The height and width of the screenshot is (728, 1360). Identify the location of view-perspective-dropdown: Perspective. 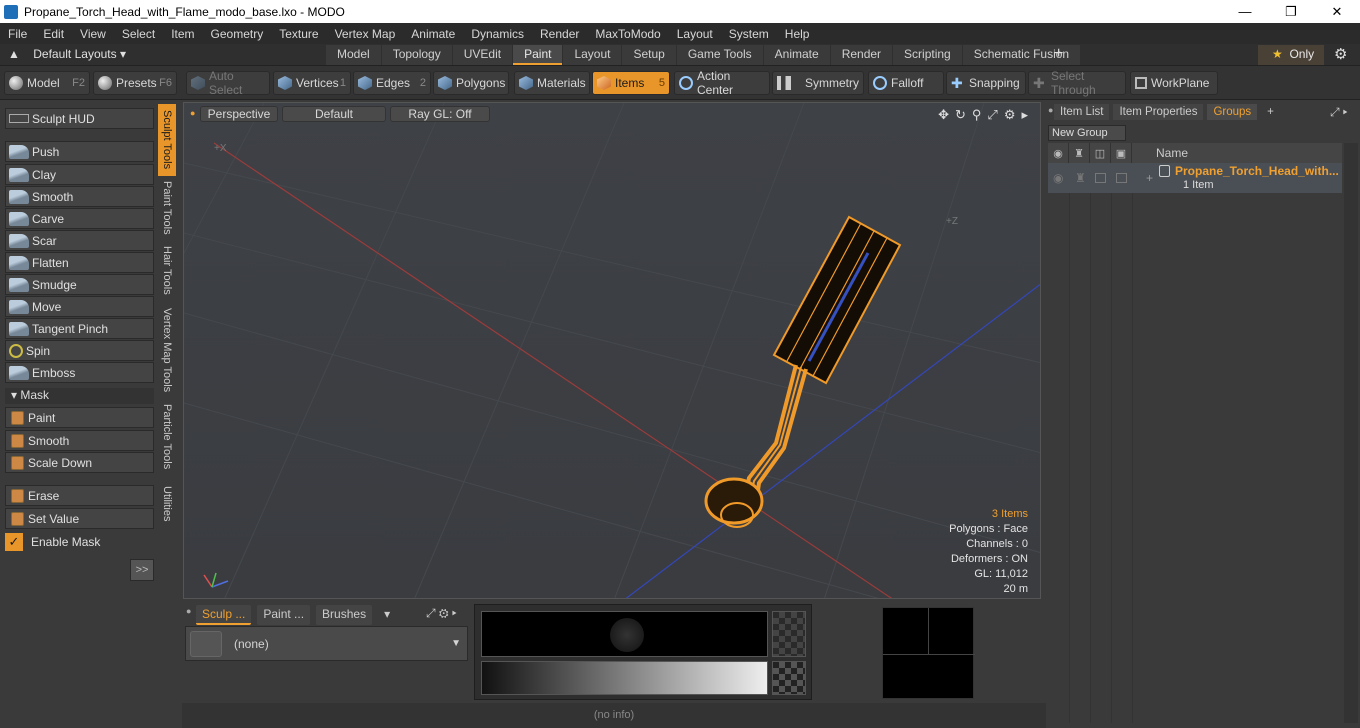
(239, 114).